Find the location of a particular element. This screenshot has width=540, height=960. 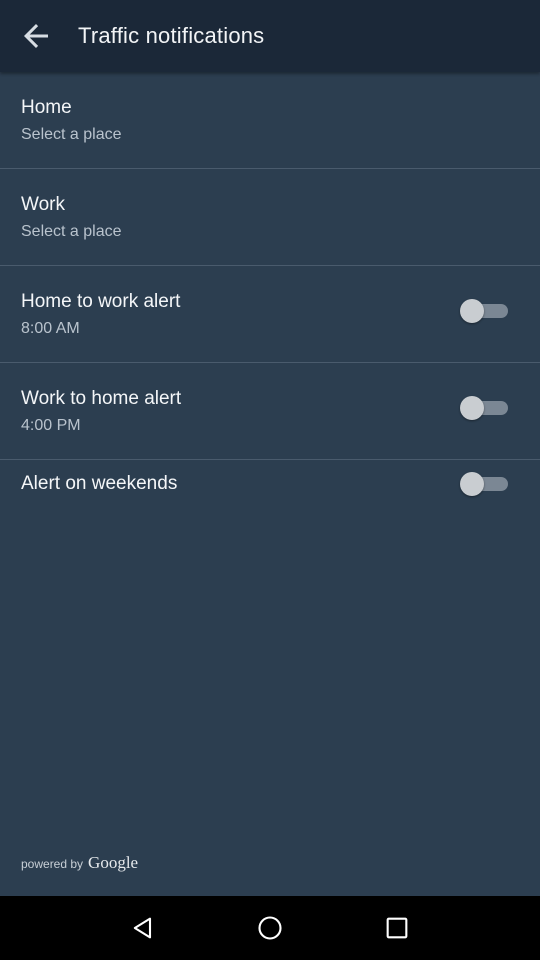

setting-work-to-home-time: 4:00 PM is located at coordinates (51, 425).